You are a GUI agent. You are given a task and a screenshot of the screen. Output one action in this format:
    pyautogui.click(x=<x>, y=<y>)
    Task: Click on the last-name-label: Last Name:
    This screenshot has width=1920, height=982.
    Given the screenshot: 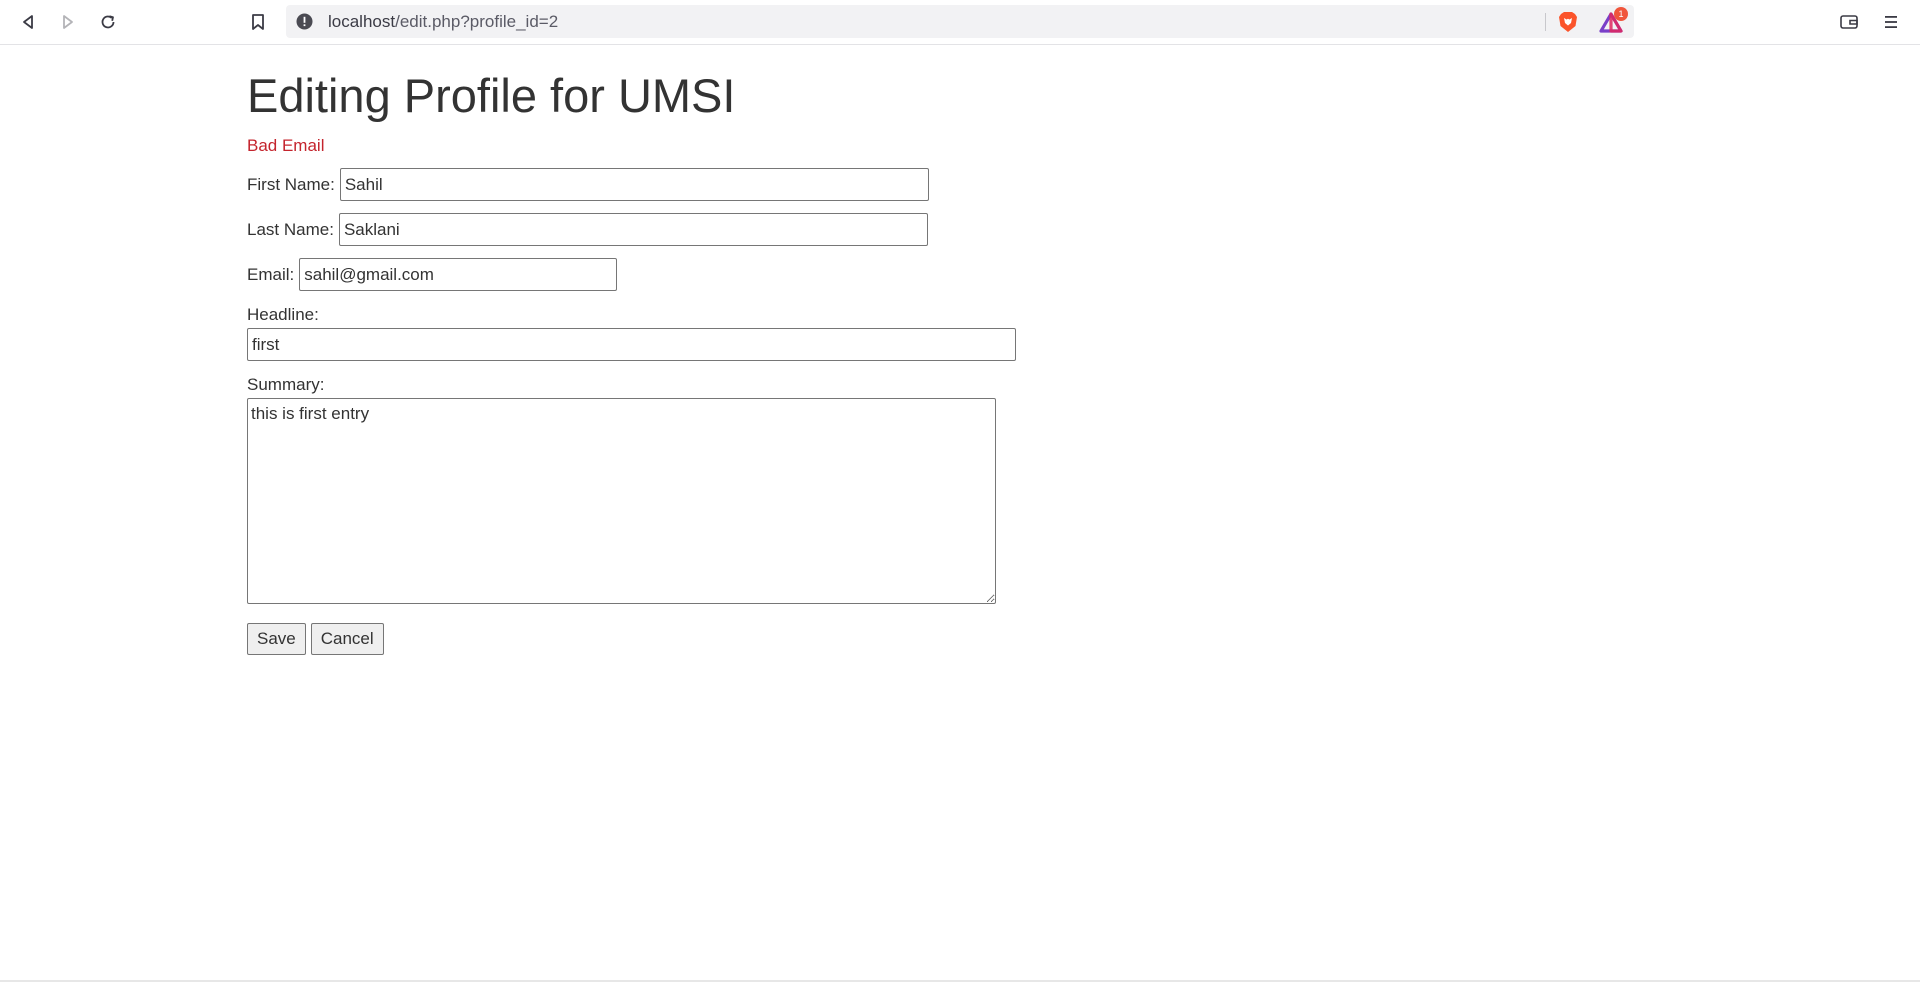 What is the action you would take?
    pyautogui.click(x=290, y=229)
    